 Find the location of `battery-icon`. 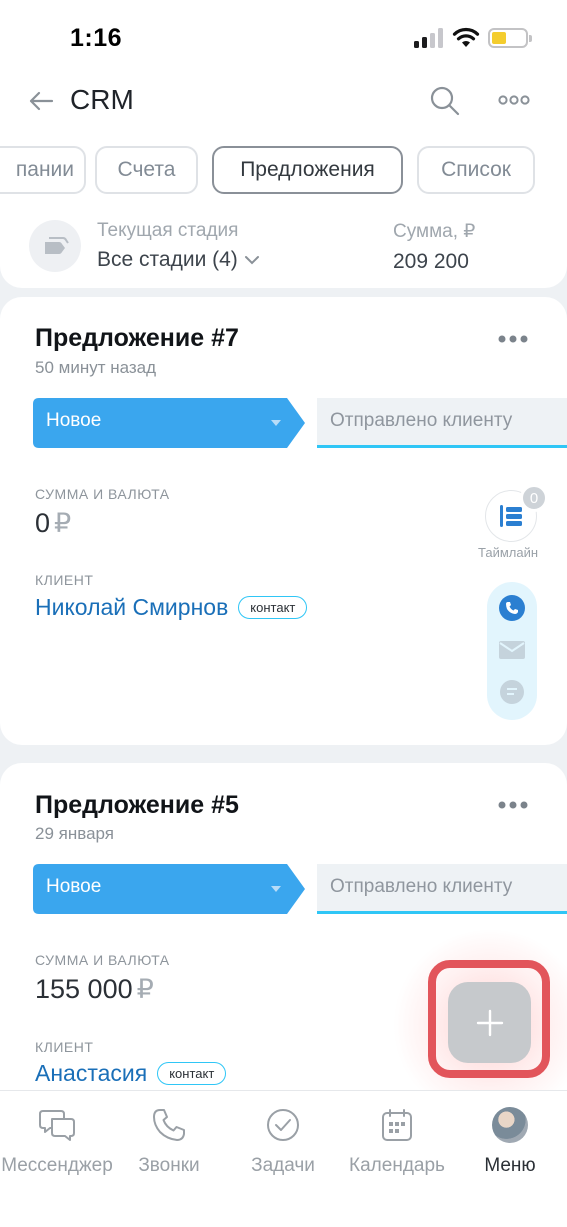

battery-icon is located at coordinates (510, 38).